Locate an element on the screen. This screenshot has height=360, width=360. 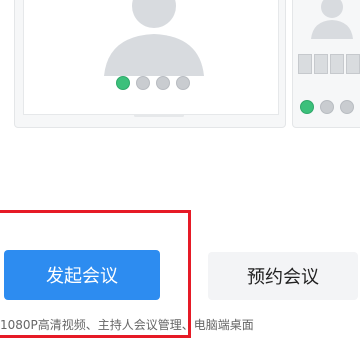
side-camera-icon is located at coordinates (327, 107).